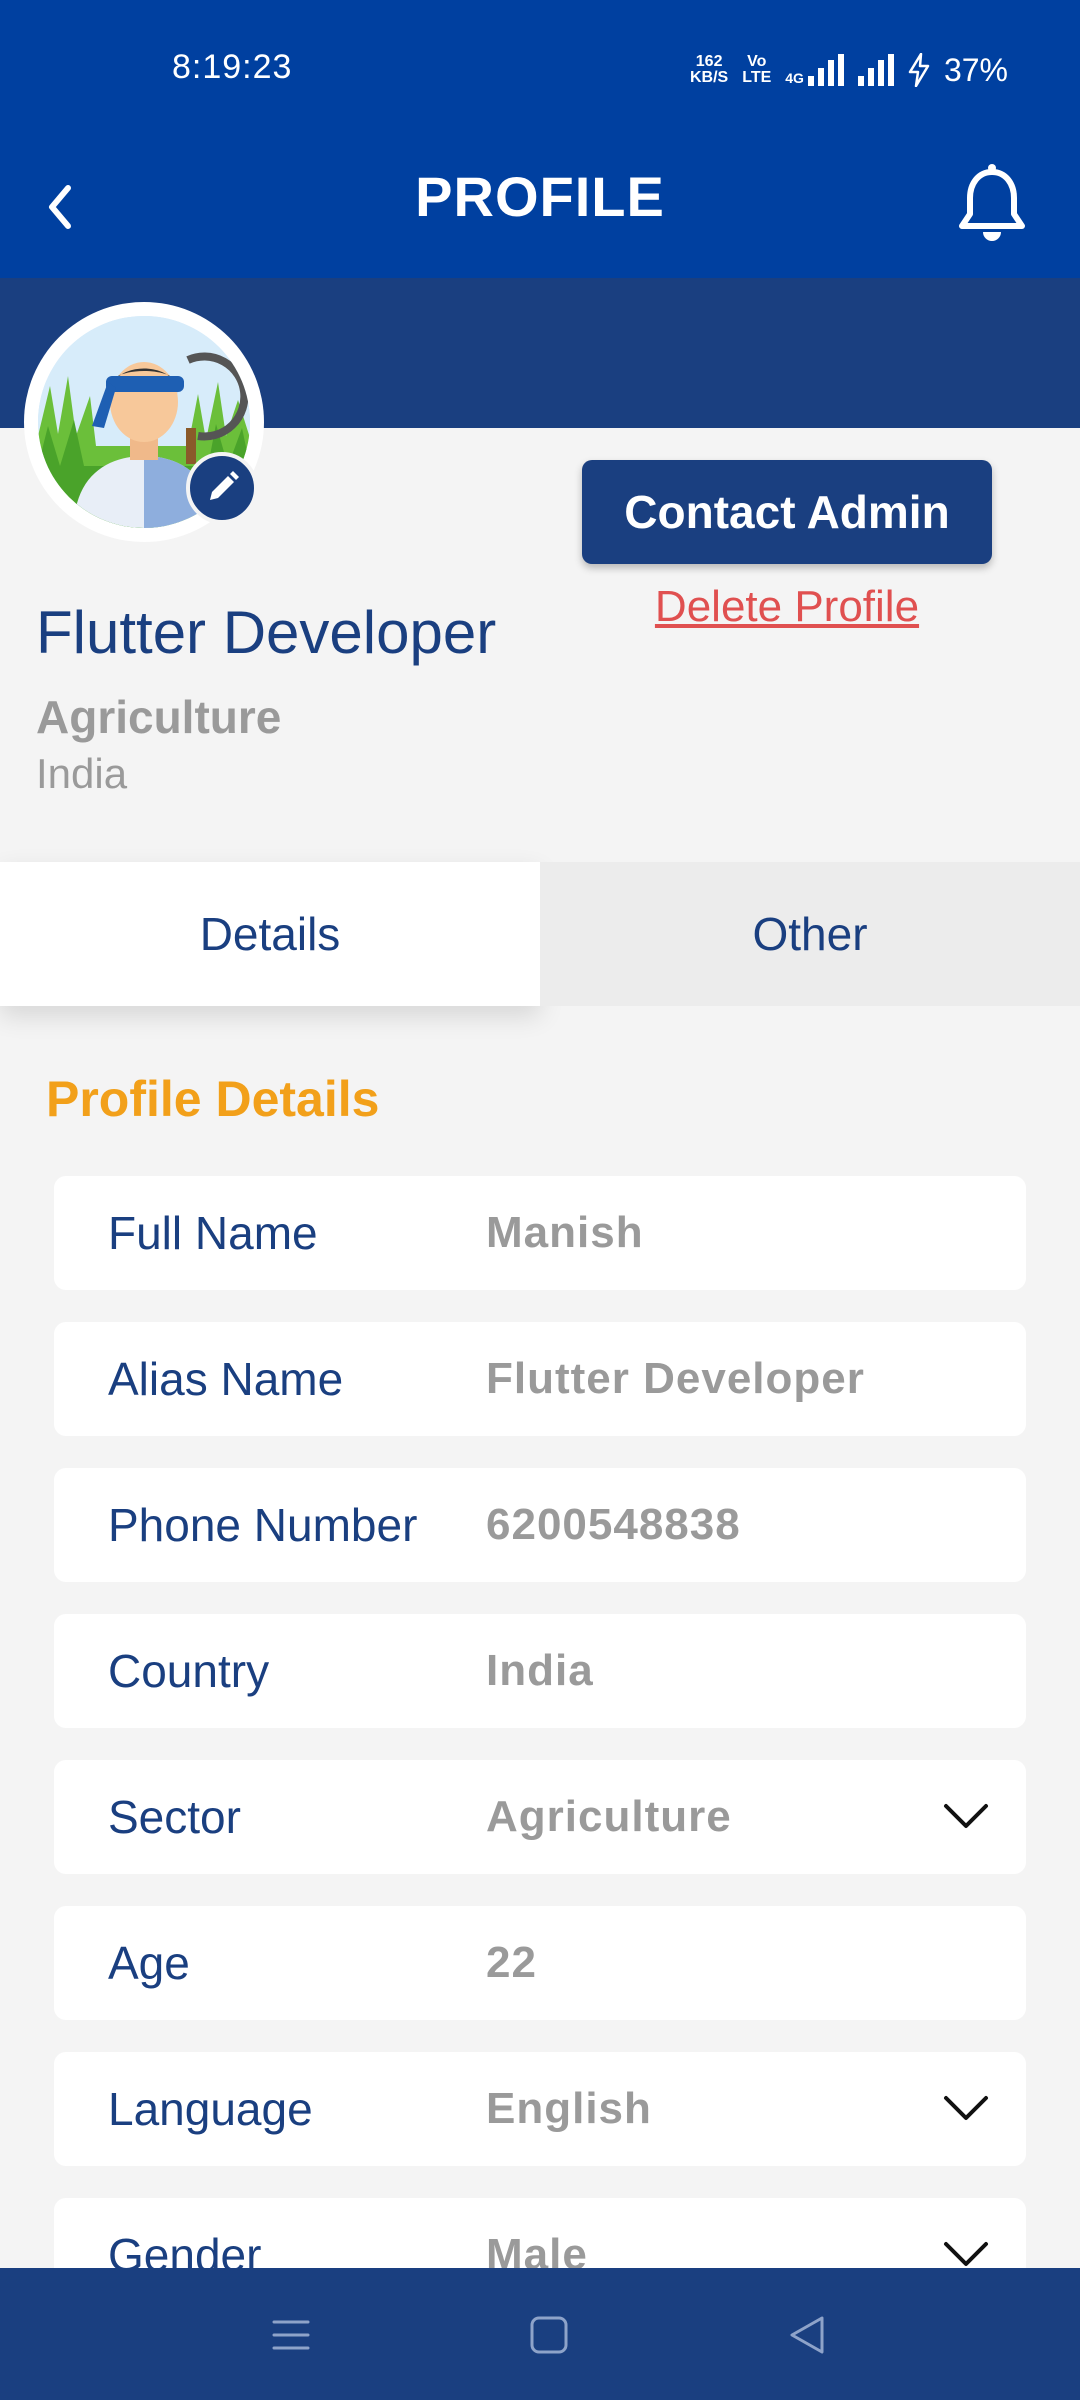  I want to click on page-title: PROFILE, so click(540, 196).